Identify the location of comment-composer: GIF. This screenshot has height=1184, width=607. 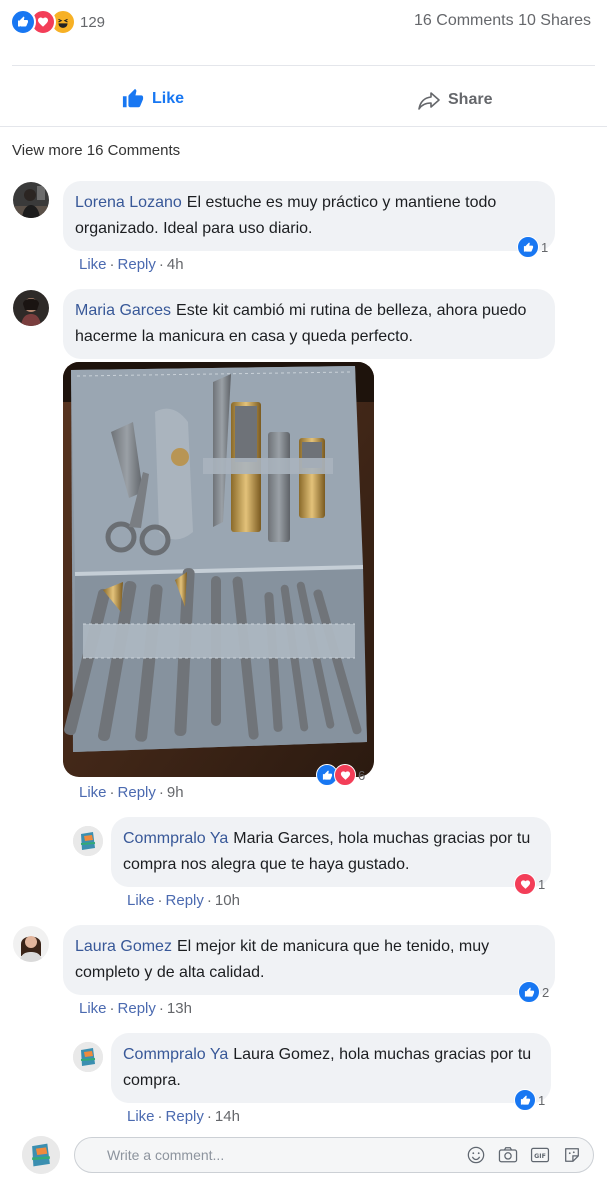
(334, 1155).